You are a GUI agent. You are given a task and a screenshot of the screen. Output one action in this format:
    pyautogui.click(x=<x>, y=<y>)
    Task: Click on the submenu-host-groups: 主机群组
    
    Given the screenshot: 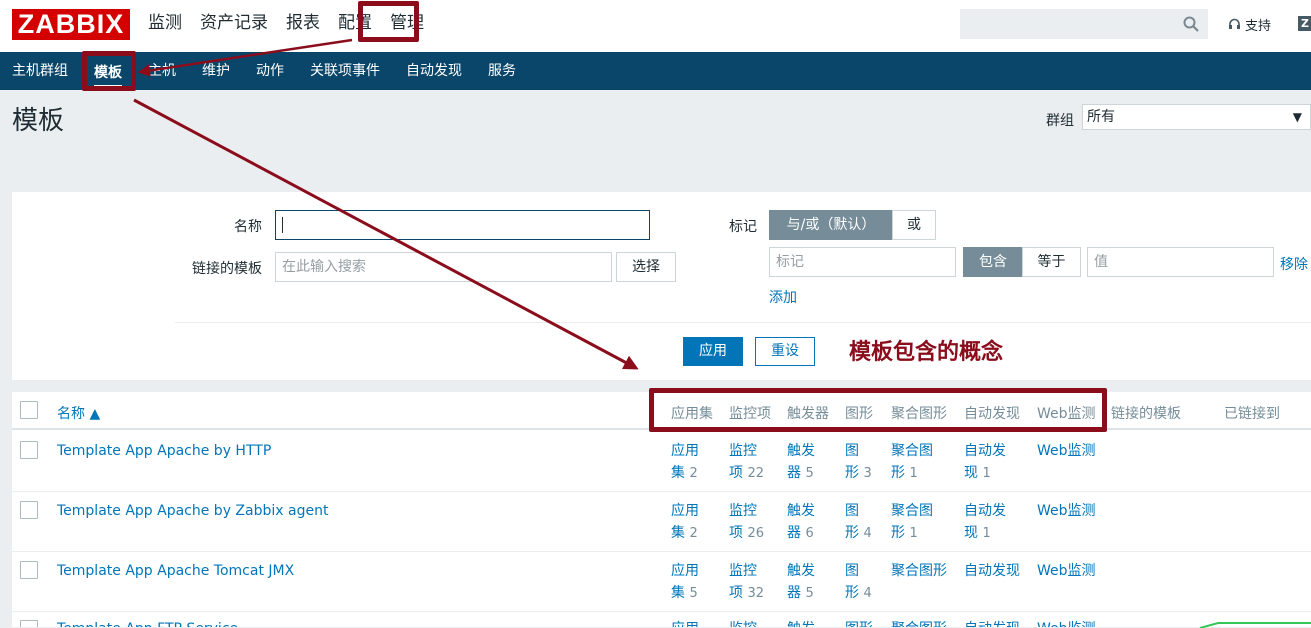 What is the action you would take?
    pyautogui.click(x=40, y=71)
    